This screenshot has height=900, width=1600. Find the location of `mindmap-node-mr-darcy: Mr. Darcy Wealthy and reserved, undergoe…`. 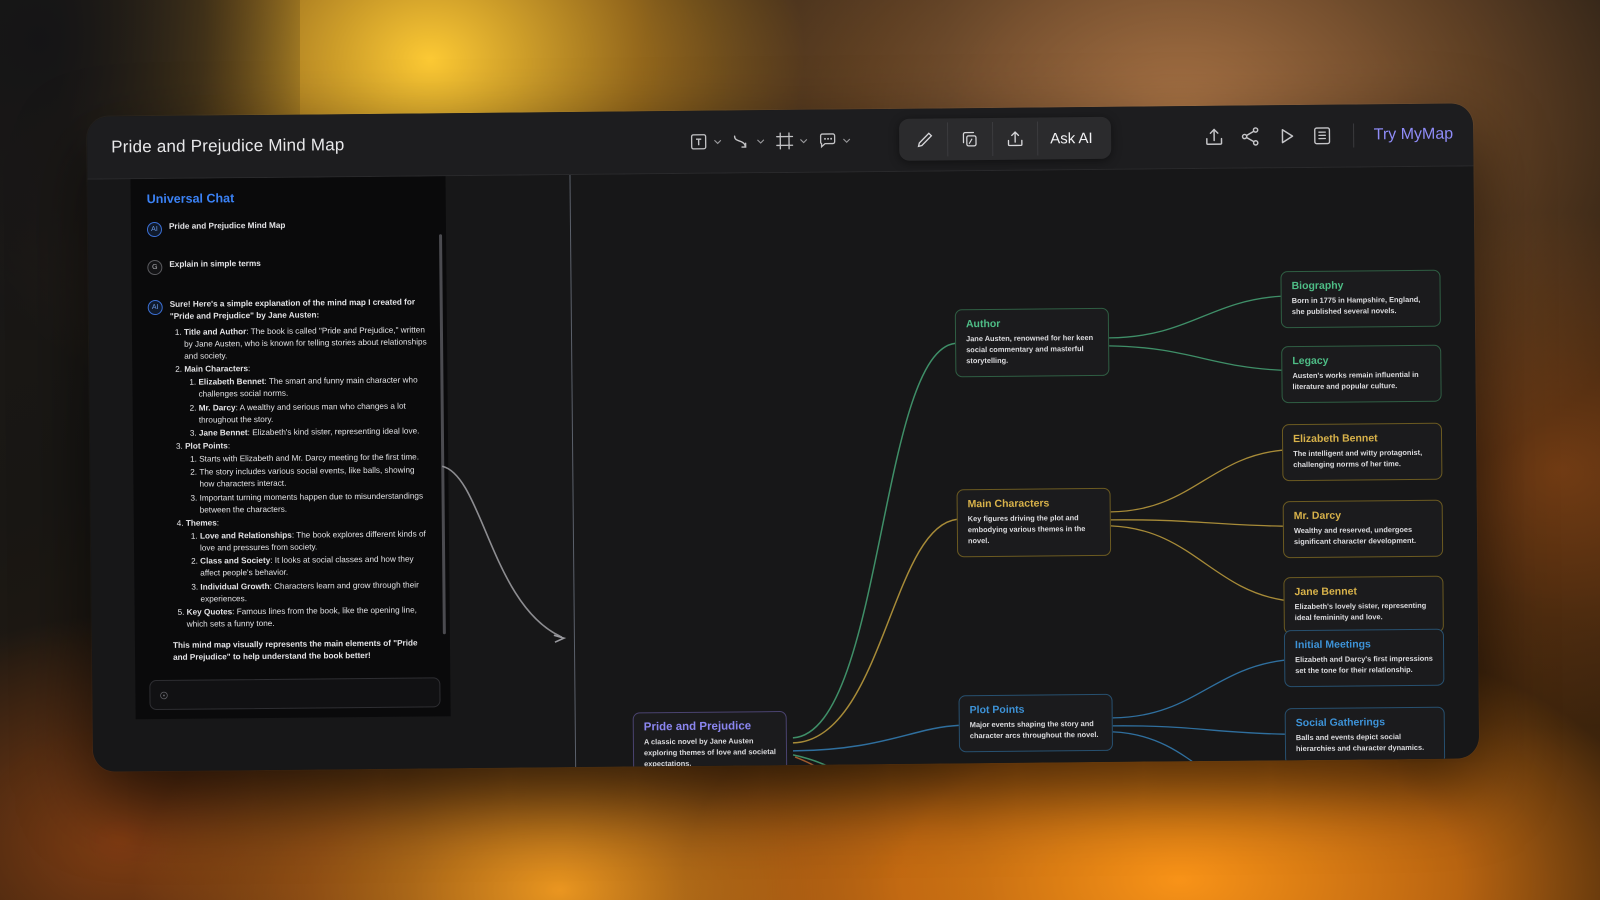

mindmap-node-mr-darcy: Mr. Darcy Wealthy and reserved, undergoe… is located at coordinates (1363, 529).